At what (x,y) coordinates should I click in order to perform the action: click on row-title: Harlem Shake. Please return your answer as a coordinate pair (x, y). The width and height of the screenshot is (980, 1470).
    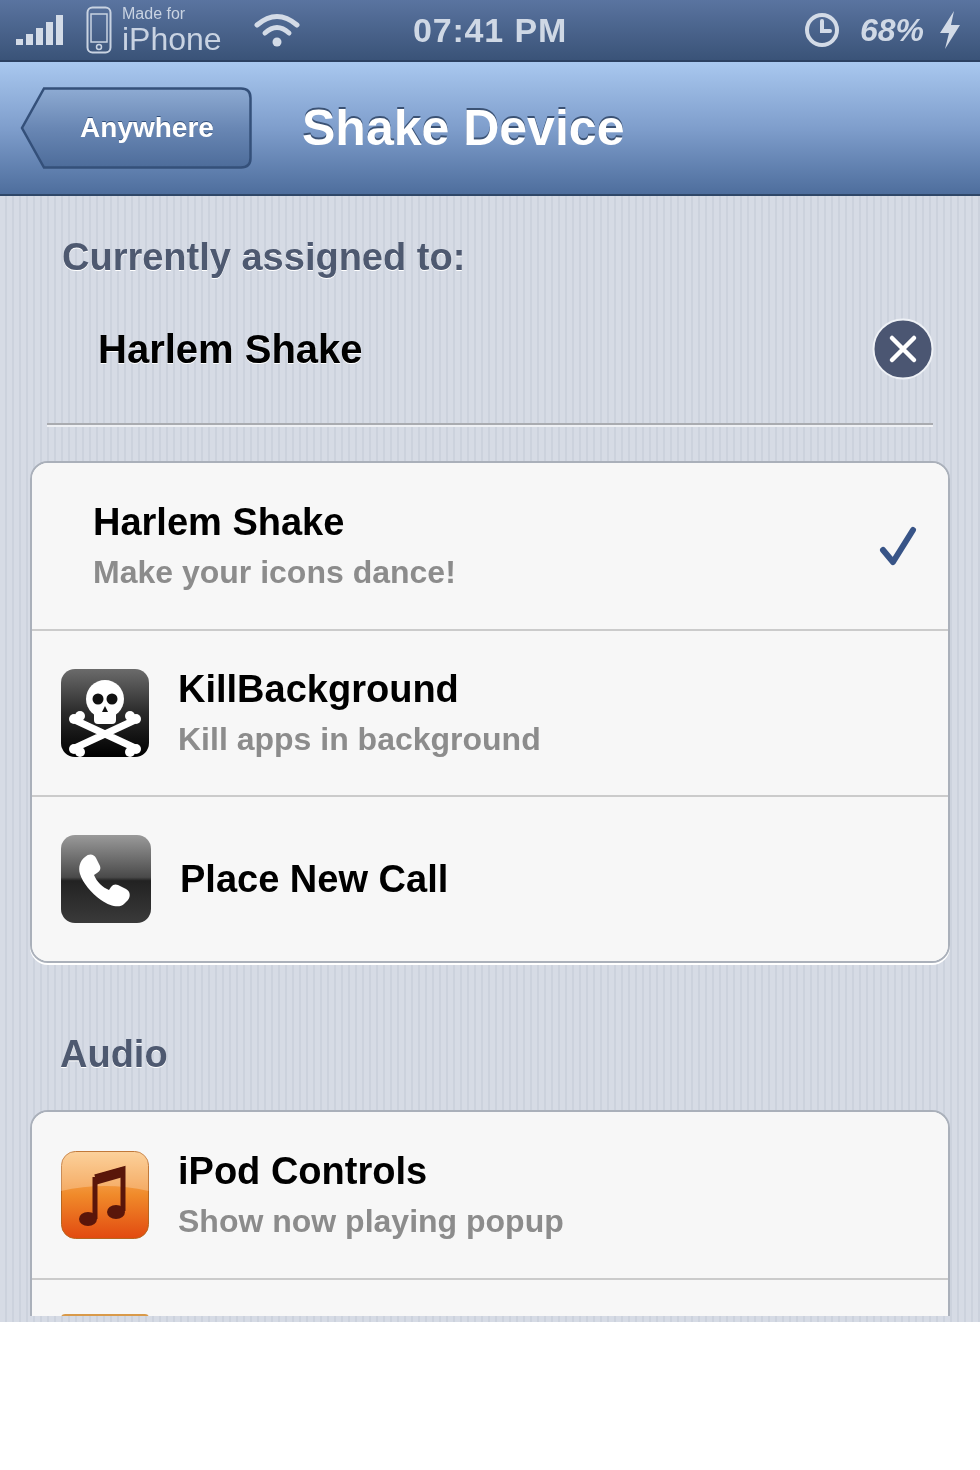
    Looking at the image, I should click on (219, 522).